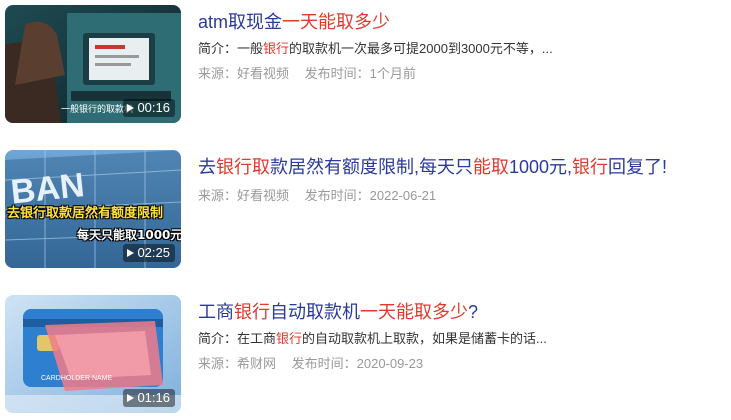  Describe the element at coordinates (93, 354) in the screenshot. I see `video-thumbnail: CARDHOLDER NAME 01:16` at that location.